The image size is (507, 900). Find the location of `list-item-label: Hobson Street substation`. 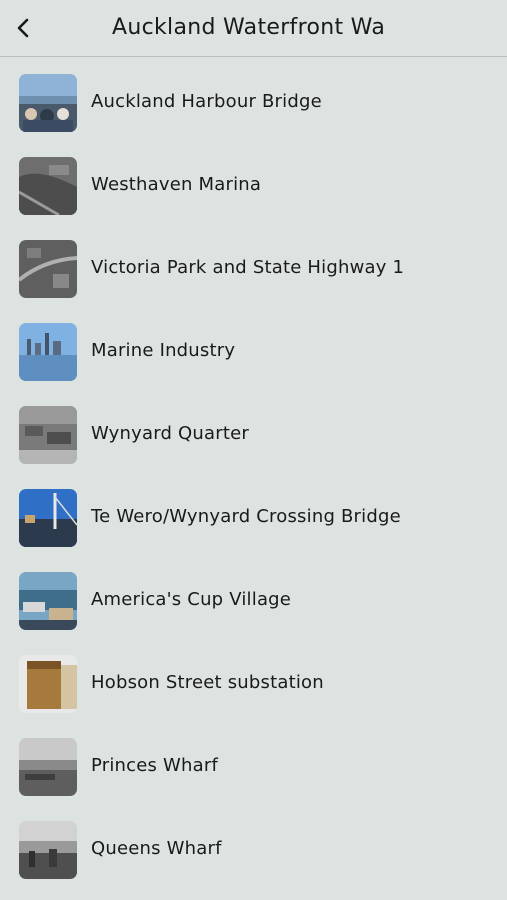

list-item-label: Hobson Street substation is located at coordinates (207, 682).